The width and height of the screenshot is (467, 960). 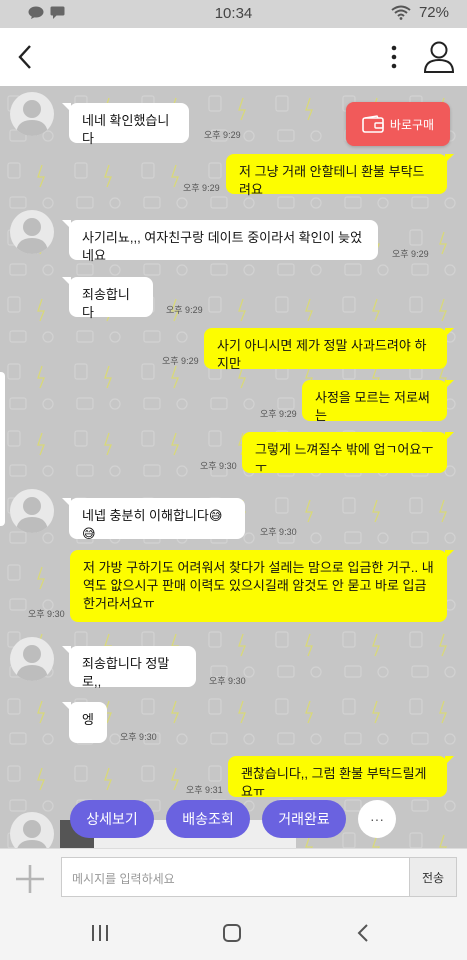 I want to click on buy-now-button: 바로구매, so click(x=398, y=124).